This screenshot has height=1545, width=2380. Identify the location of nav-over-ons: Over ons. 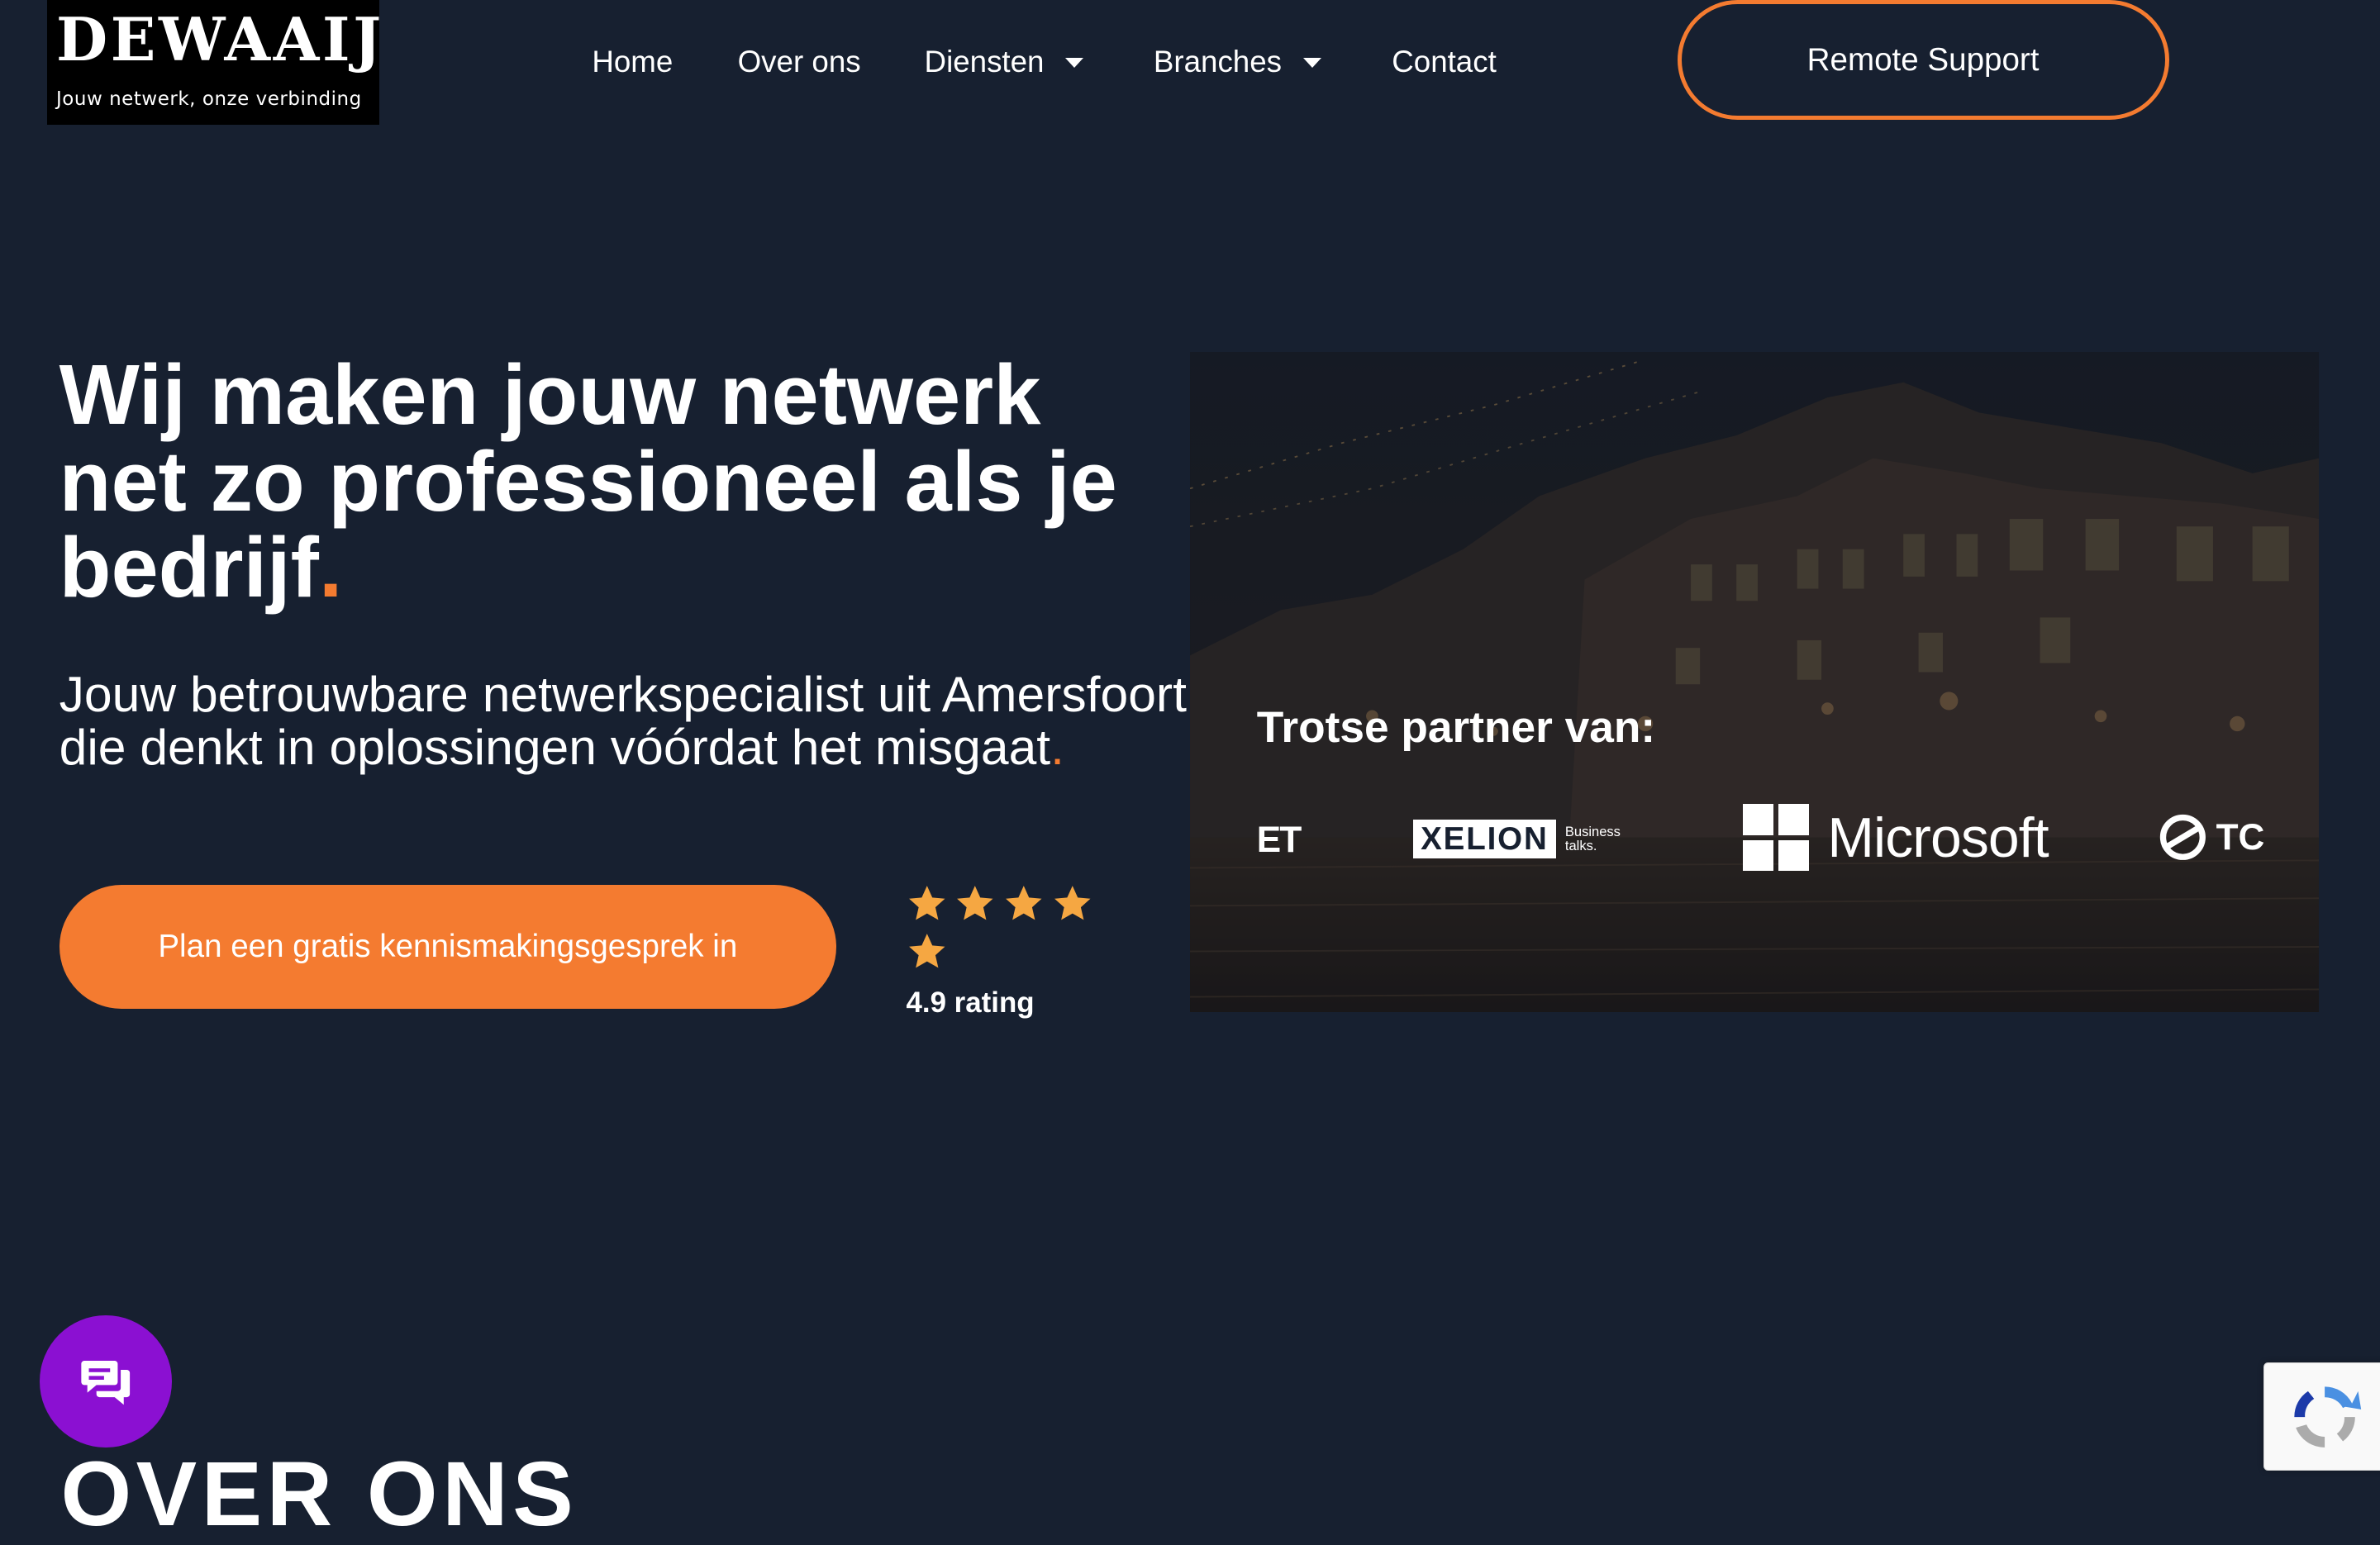
(799, 62).